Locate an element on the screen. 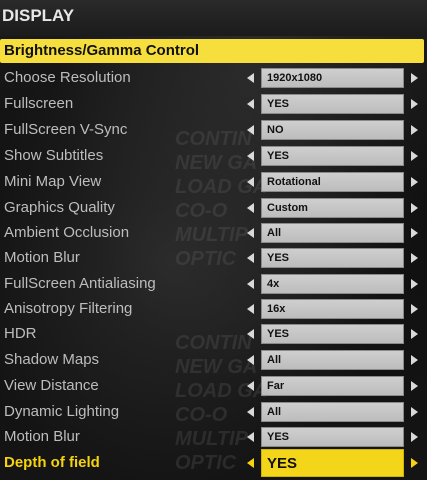 The width and height of the screenshot is (427, 480). setting-value: Custom is located at coordinates (332, 208).